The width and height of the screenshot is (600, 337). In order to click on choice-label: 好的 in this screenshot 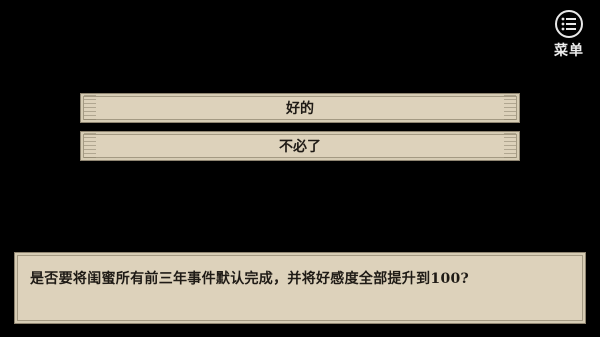, I will do `click(300, 109)`.